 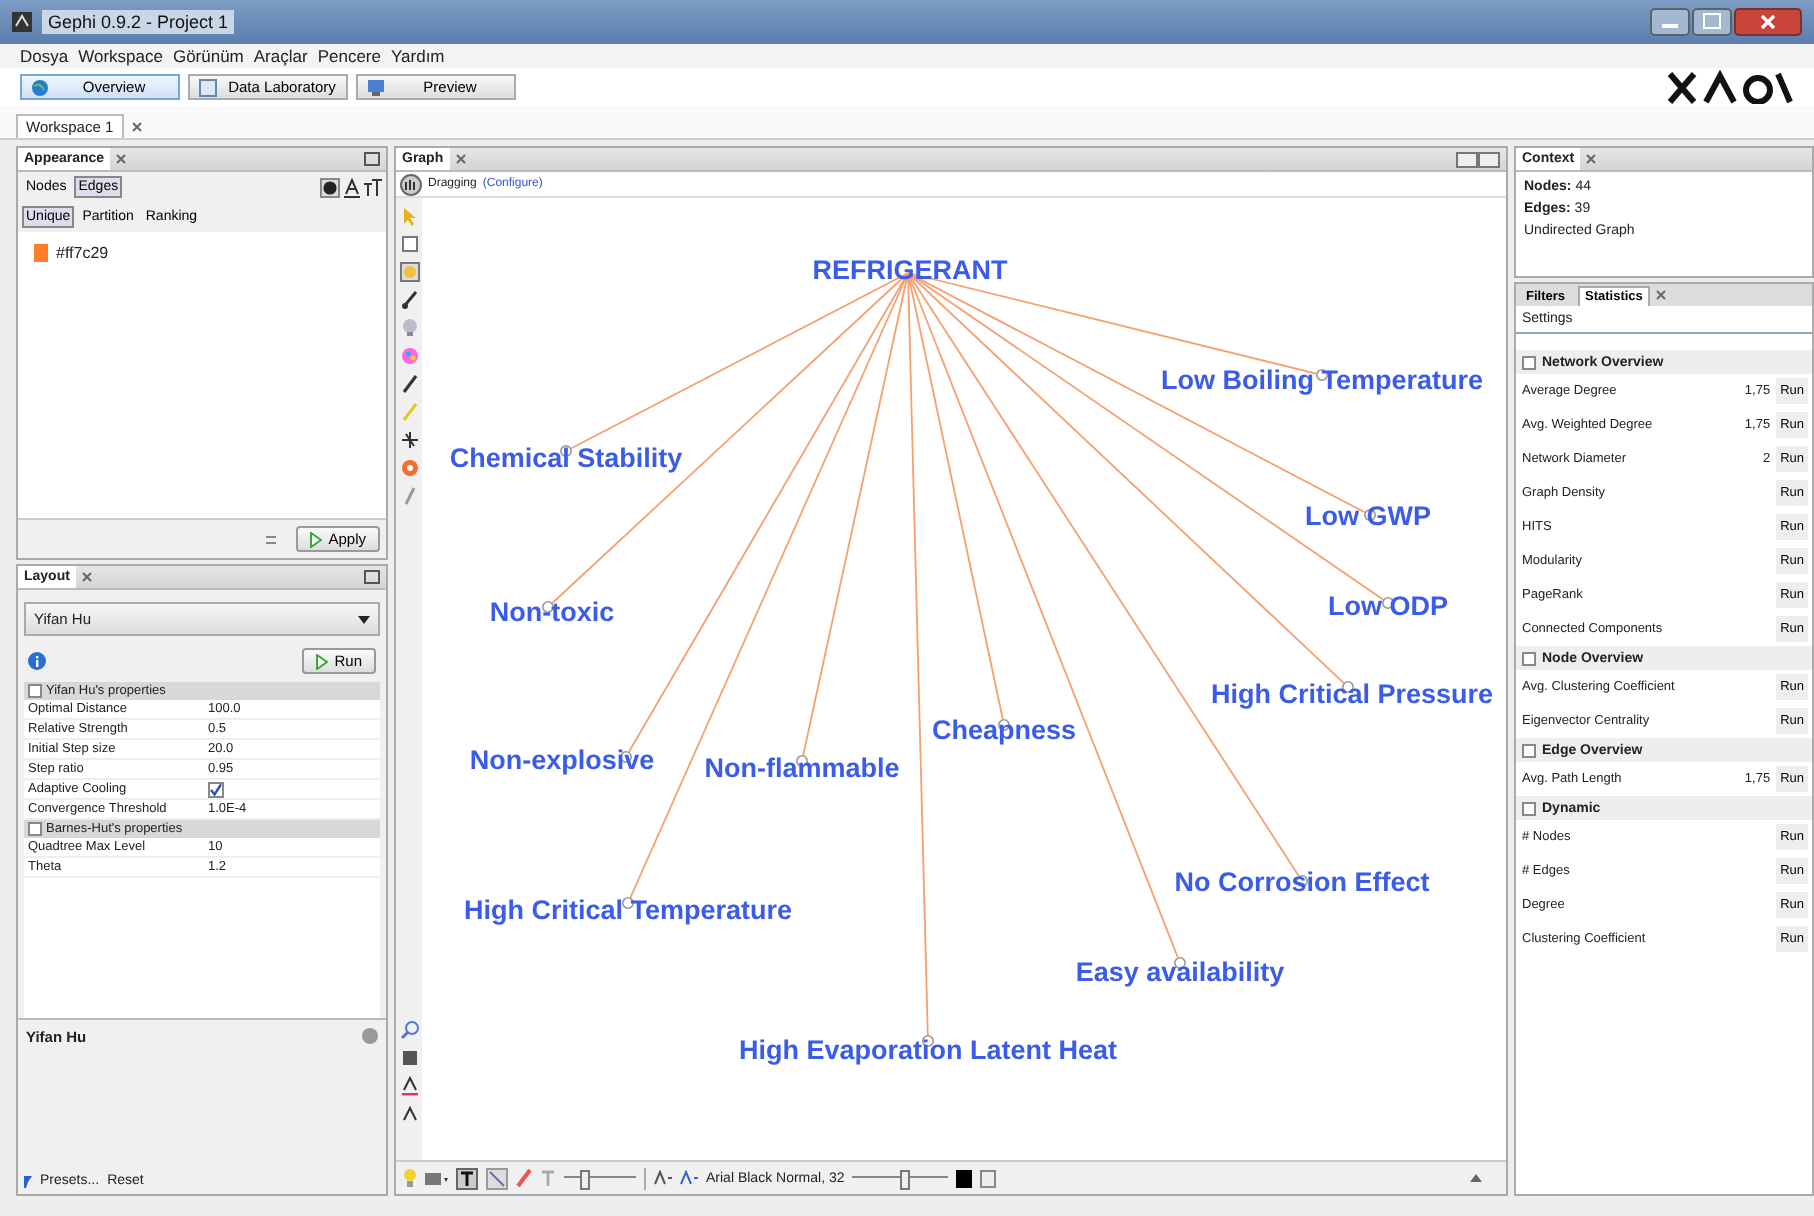 I want to click on menu-item: Workspace, so click(x=120, y=56).